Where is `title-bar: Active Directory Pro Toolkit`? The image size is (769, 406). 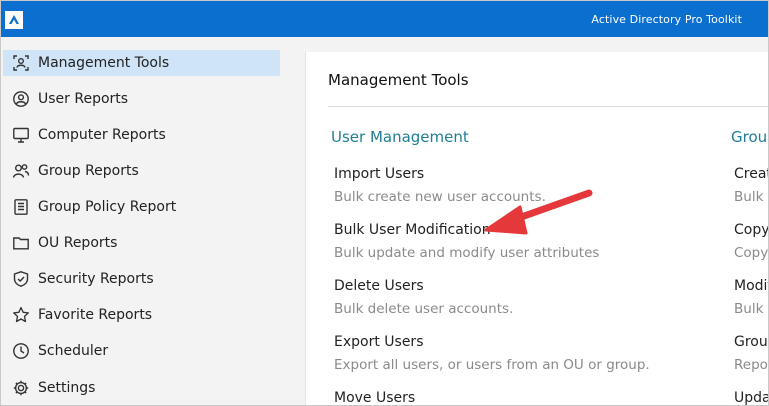 title-bar: Active Directory Pro Toolkit is located at coordinates (384, 18).